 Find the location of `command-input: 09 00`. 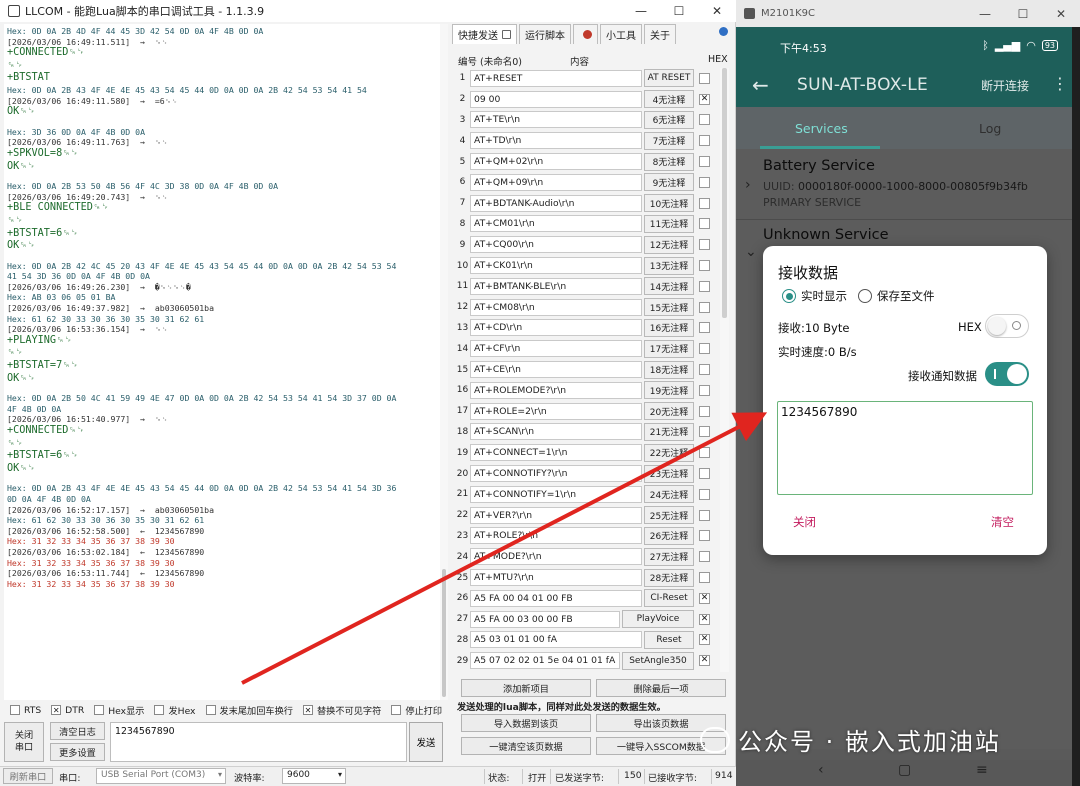

command-input: 09 00 is located at coordinates (556, 99).